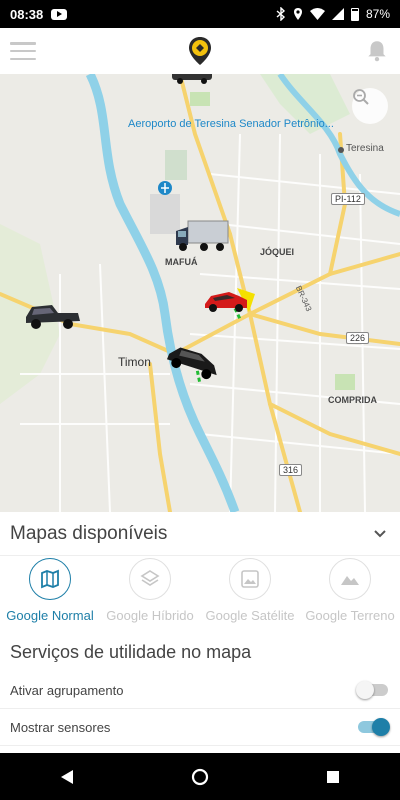  I want to click on map-type-google-normal: Google Normal, so click(50, 592).